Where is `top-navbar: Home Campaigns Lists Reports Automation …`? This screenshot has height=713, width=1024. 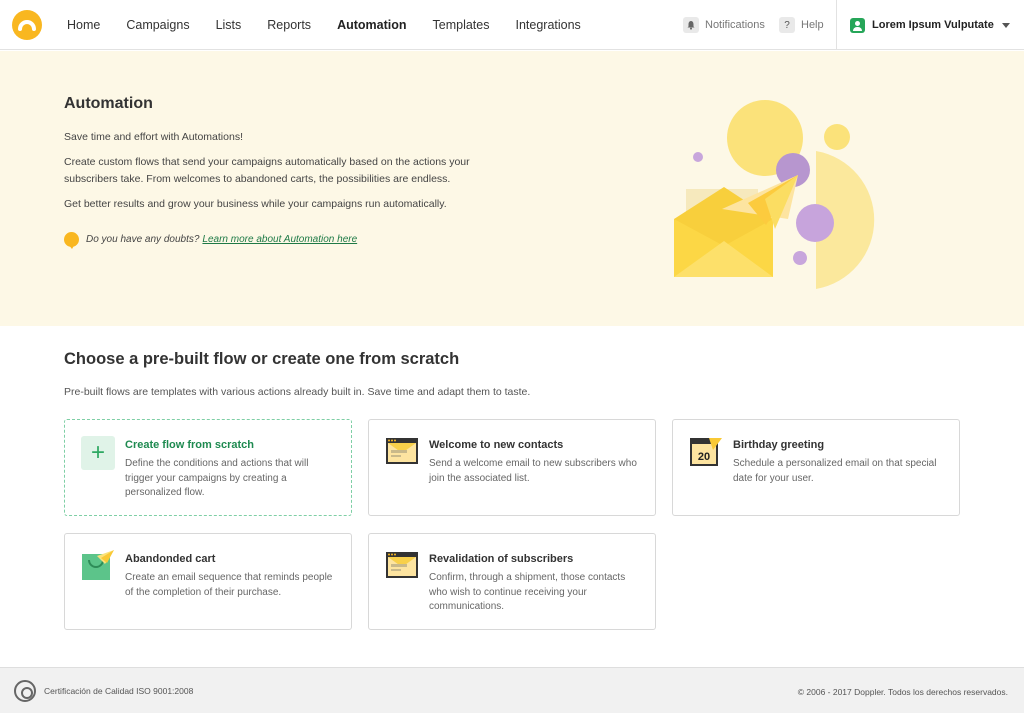 top-navbar: Home Campaigns Lists Reports Automation … is located at coordinates (512, 25).